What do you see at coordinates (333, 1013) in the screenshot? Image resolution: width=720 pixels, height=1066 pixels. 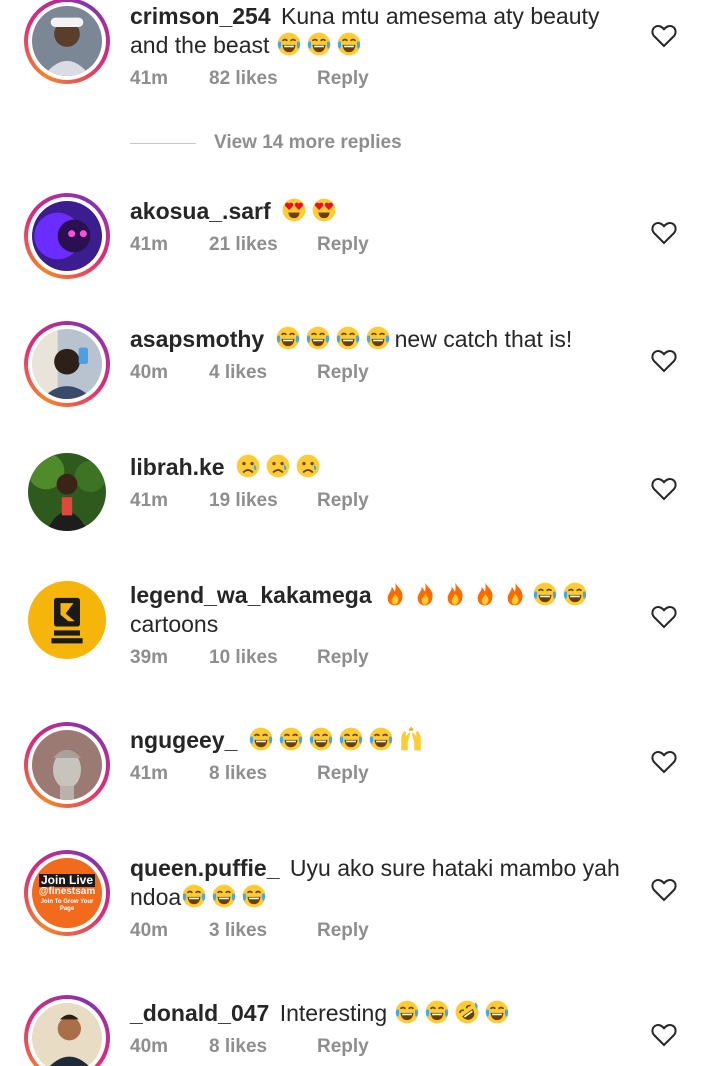 I see `comment-message: Interesting` at bounding box center [333, 1013].